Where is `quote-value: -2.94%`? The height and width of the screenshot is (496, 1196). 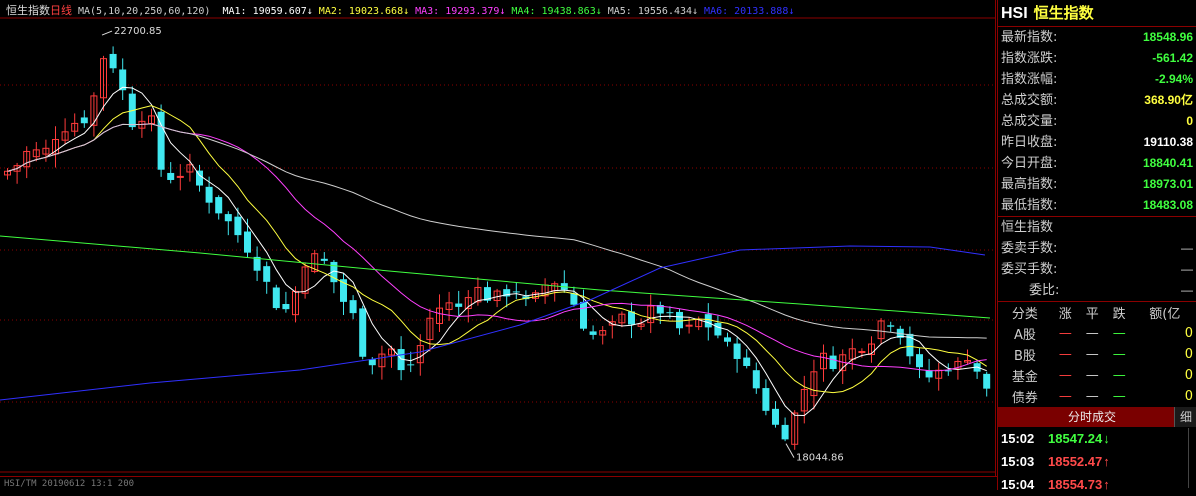 quote-value: -2.94% is located at coordinates (1173, 79).